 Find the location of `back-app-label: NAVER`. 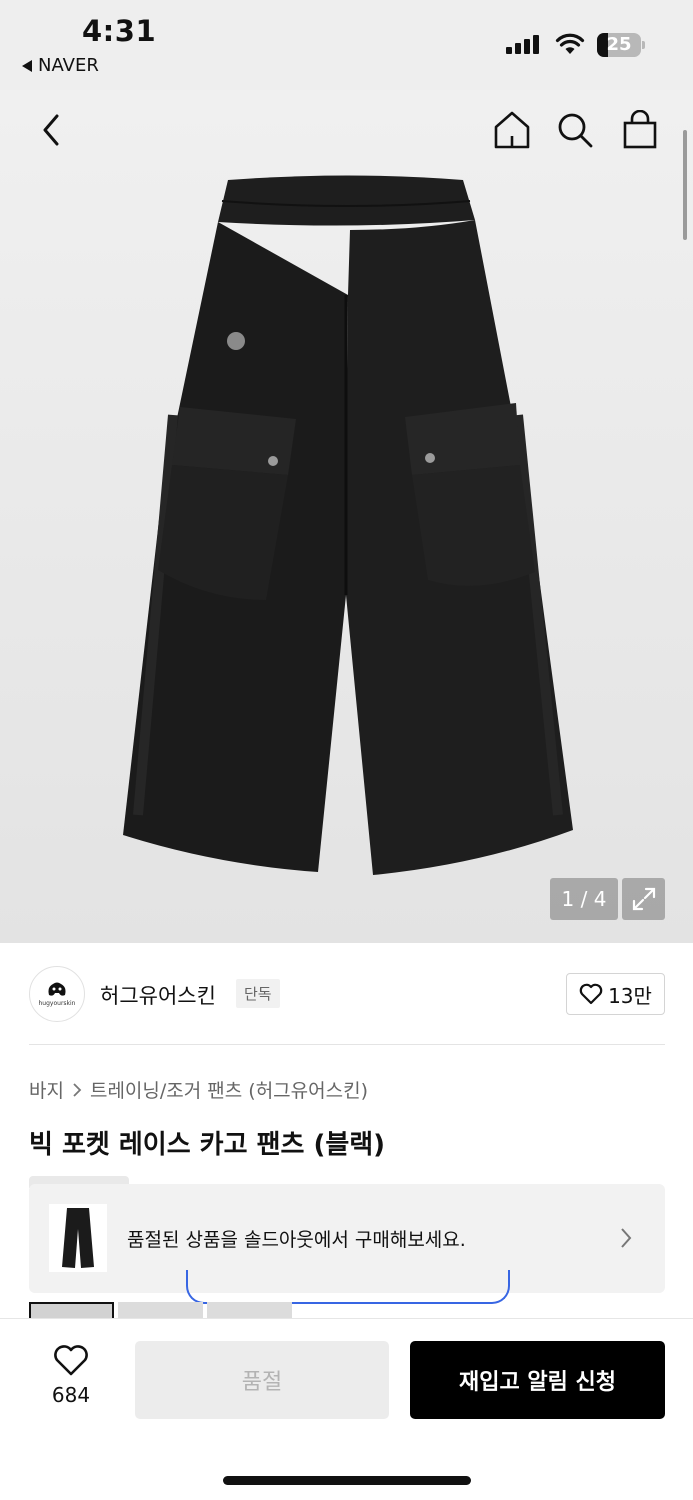

back-app-label: NAVER is located at coordinates (68, 65).